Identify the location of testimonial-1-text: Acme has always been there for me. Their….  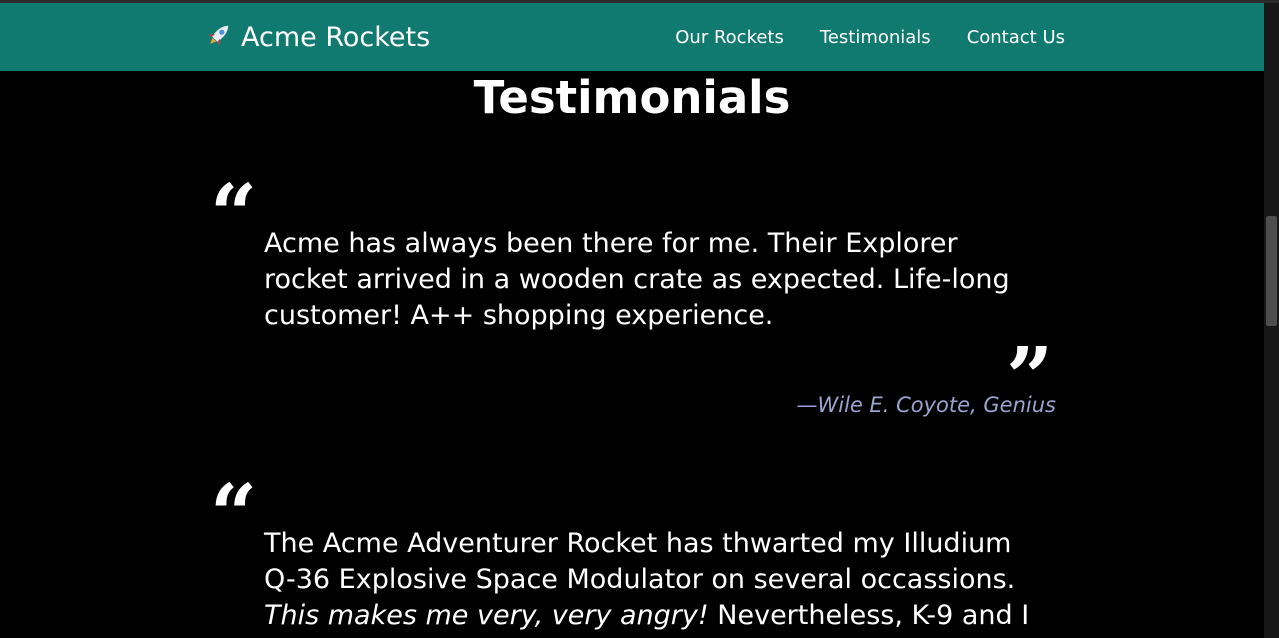
(637, 279).